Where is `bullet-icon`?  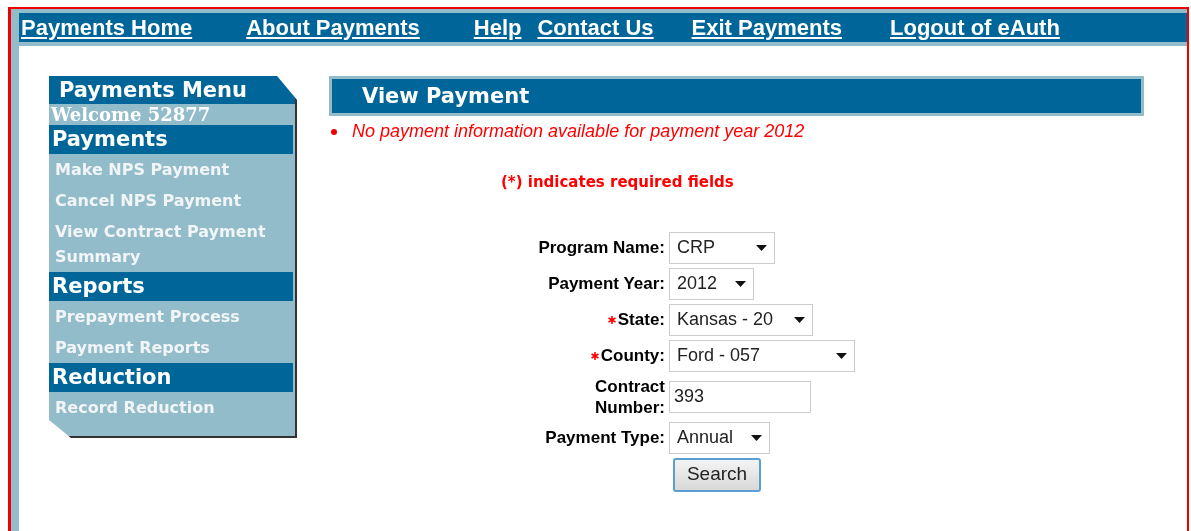
bullet-icon is located at coordinates (334, 131).